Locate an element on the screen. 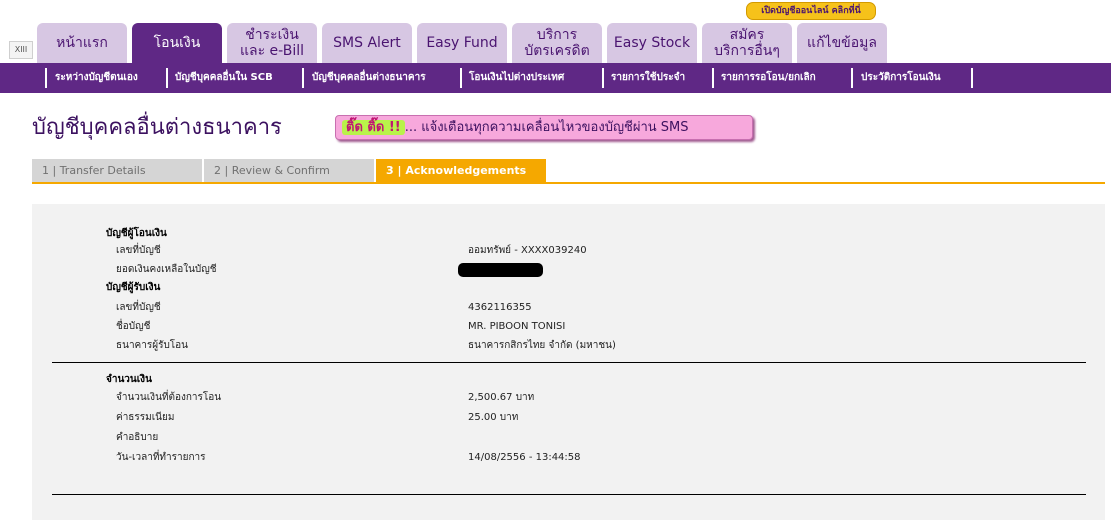 The height and width of the screenshot is (520, 1111). sms-banner-highlight: ติ๊ด ติ๊ด !! is located at coordinates (373, 127).